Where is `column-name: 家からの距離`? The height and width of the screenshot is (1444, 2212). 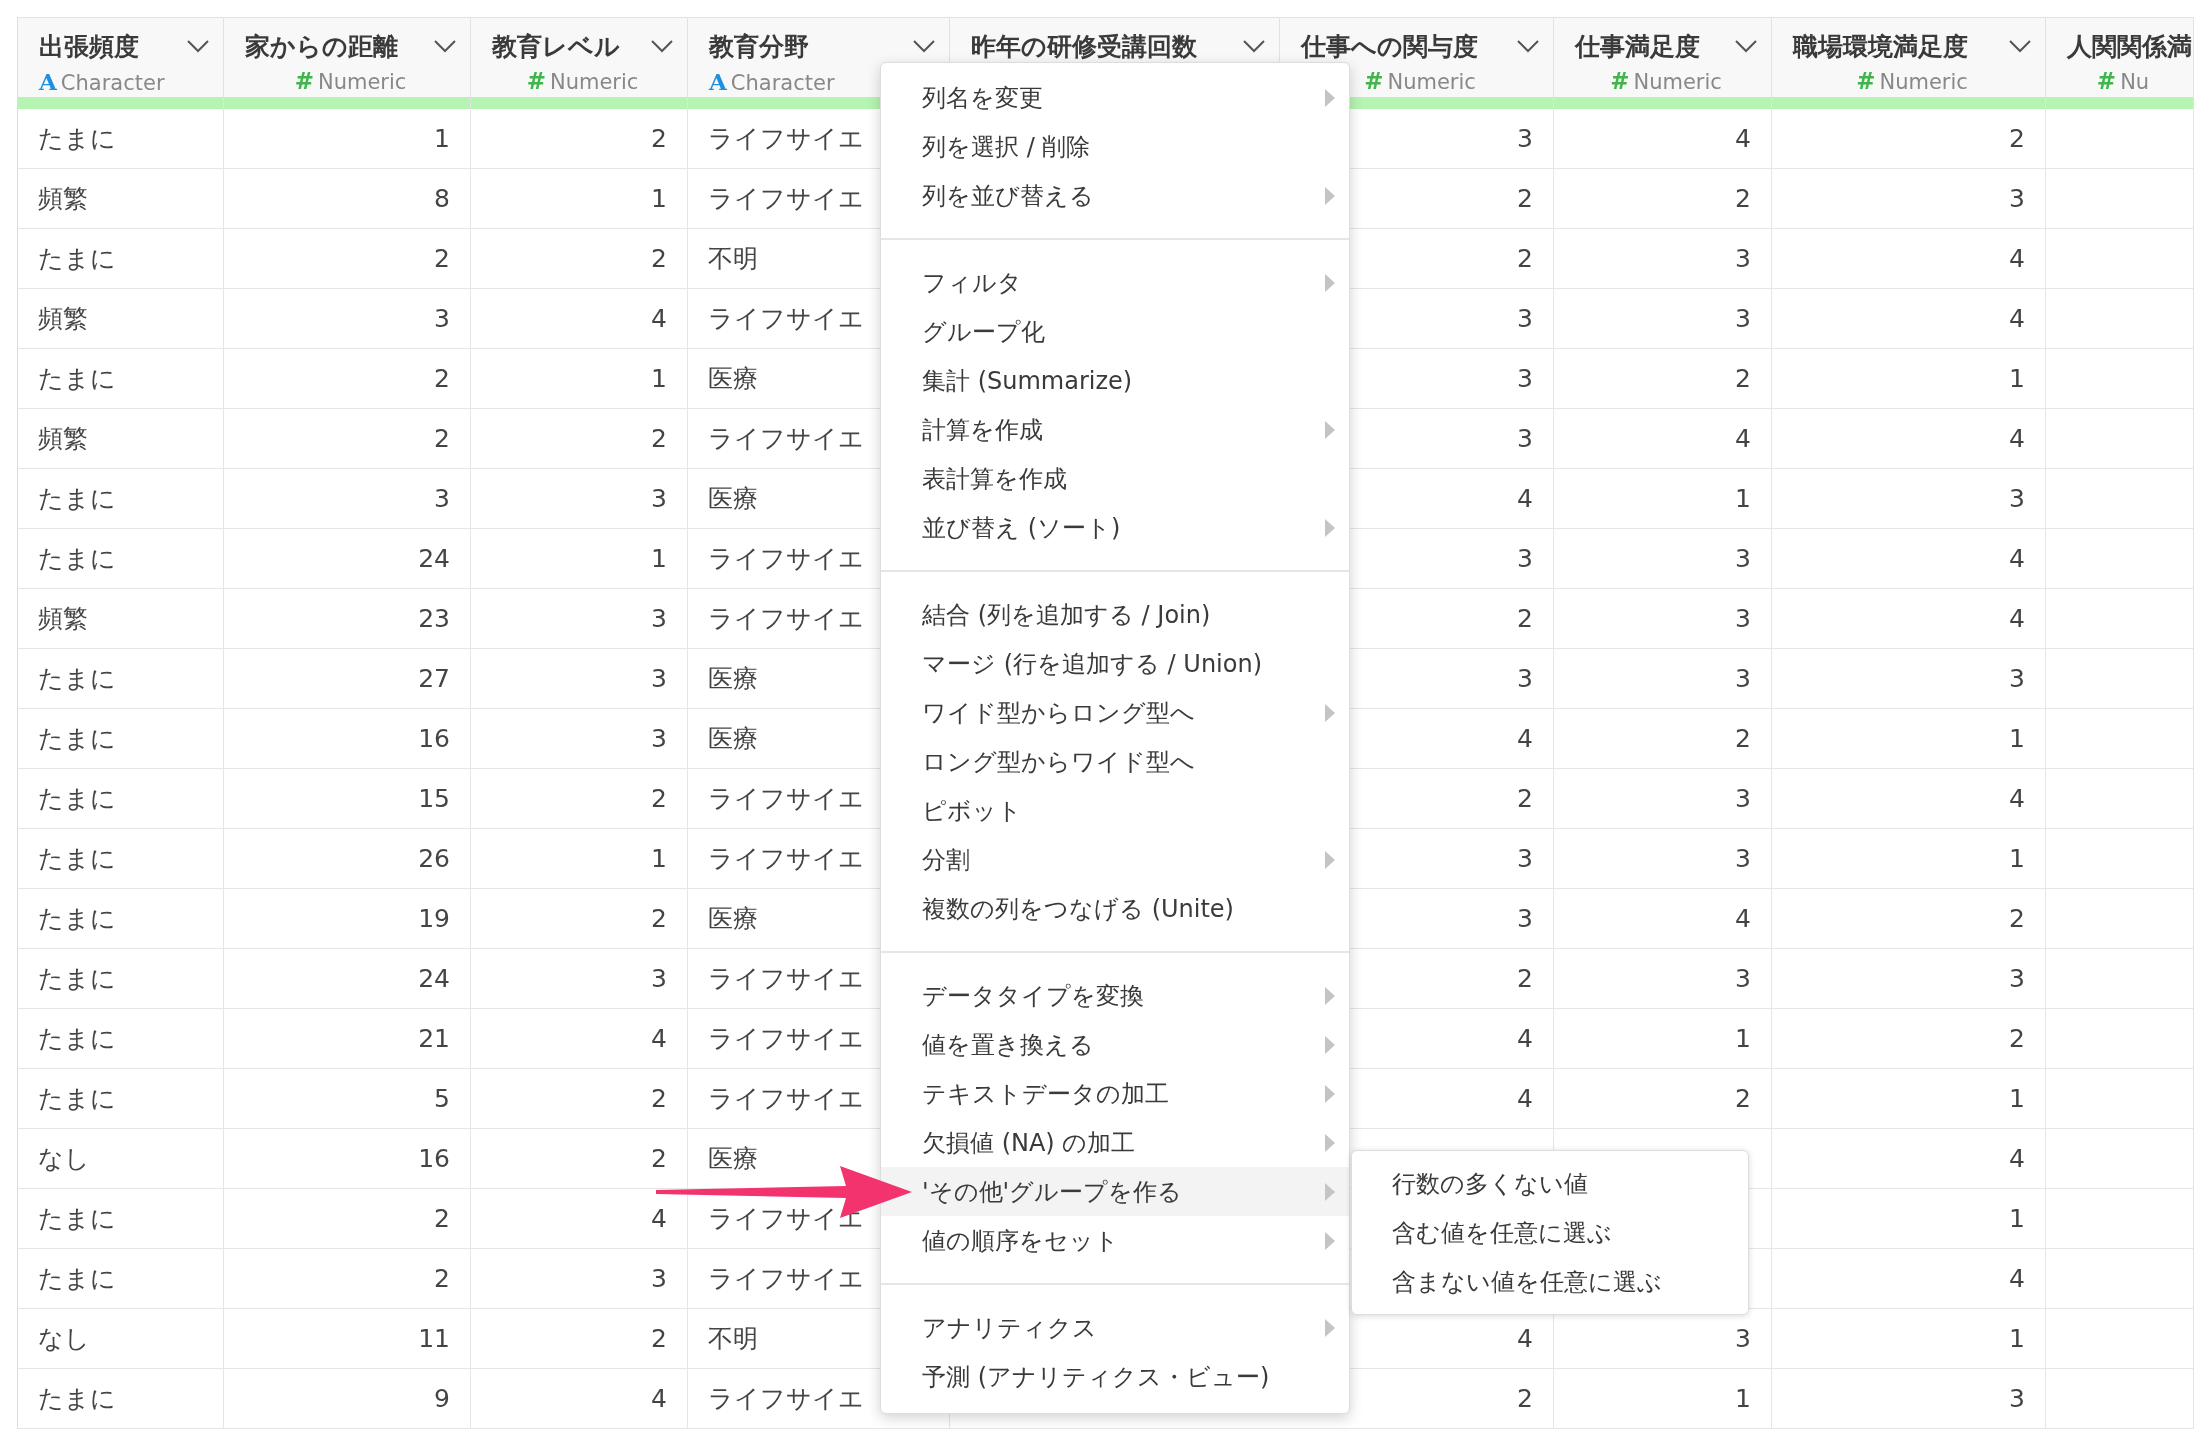 column-name: 家からの距離 is located at coordinates (321, 46).